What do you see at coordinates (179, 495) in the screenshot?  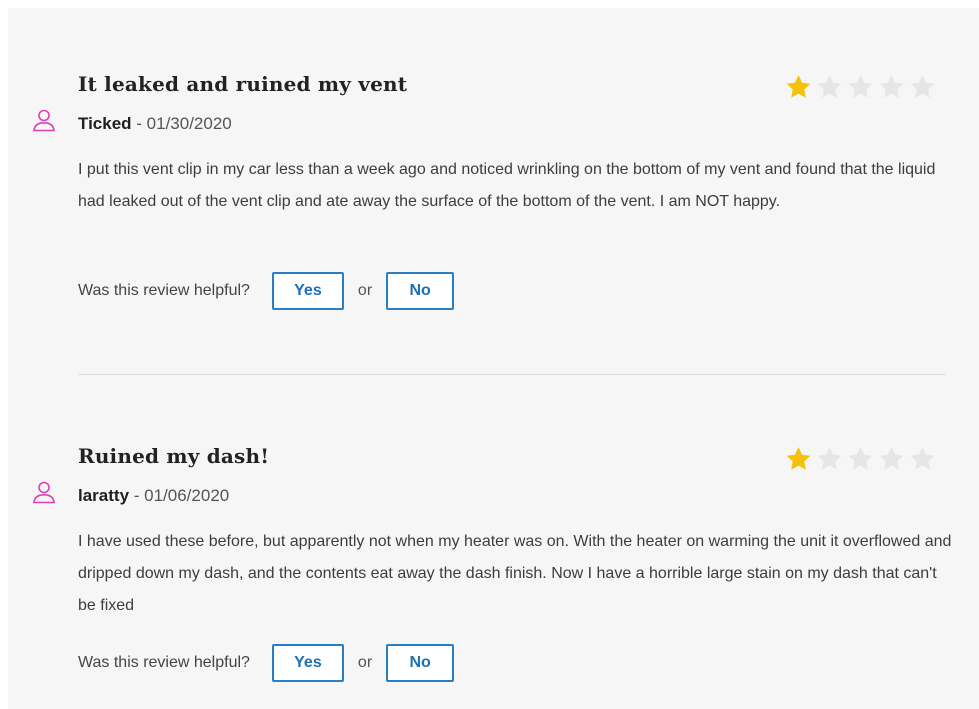 I see `review-date: - 01/06/2020` at bounding box center [179, 495].